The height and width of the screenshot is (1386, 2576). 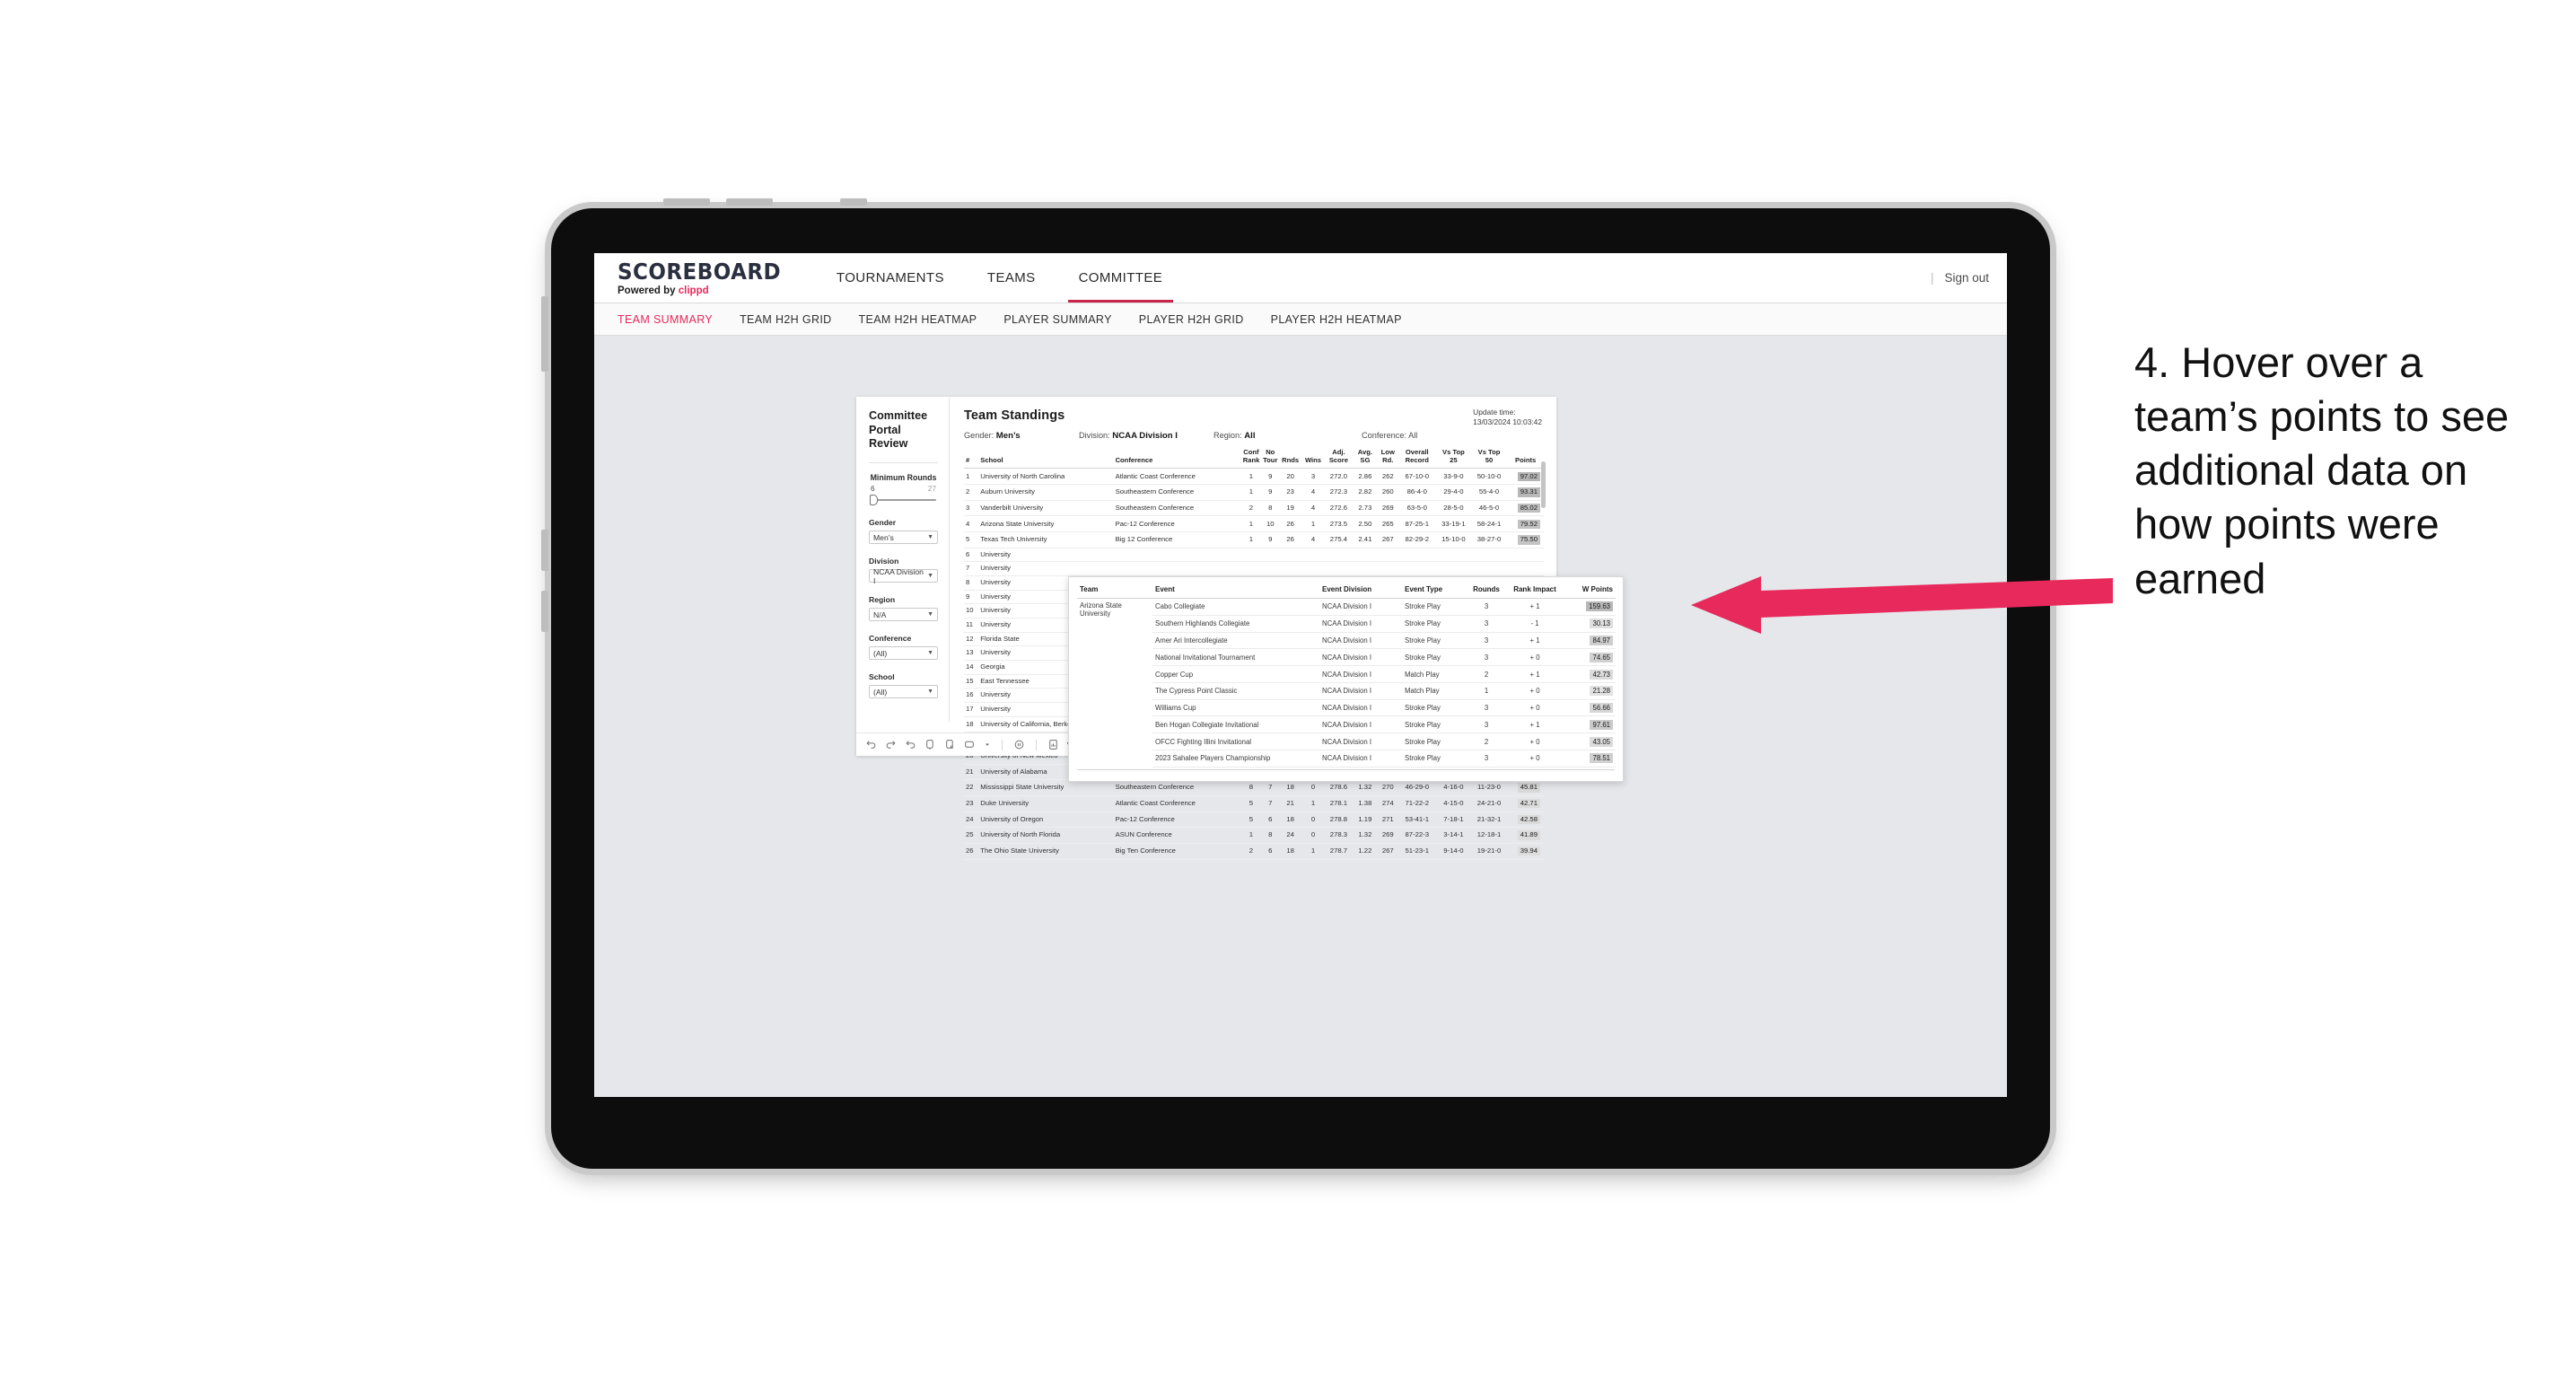 I want to click on data-cell: 2.73, so click(x=1365, y=508).